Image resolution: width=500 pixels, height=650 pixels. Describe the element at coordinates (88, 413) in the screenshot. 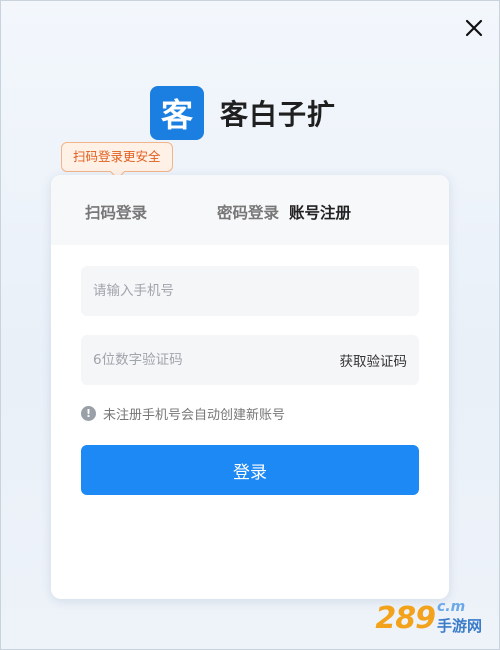

I see `info-icon: !` at that location.